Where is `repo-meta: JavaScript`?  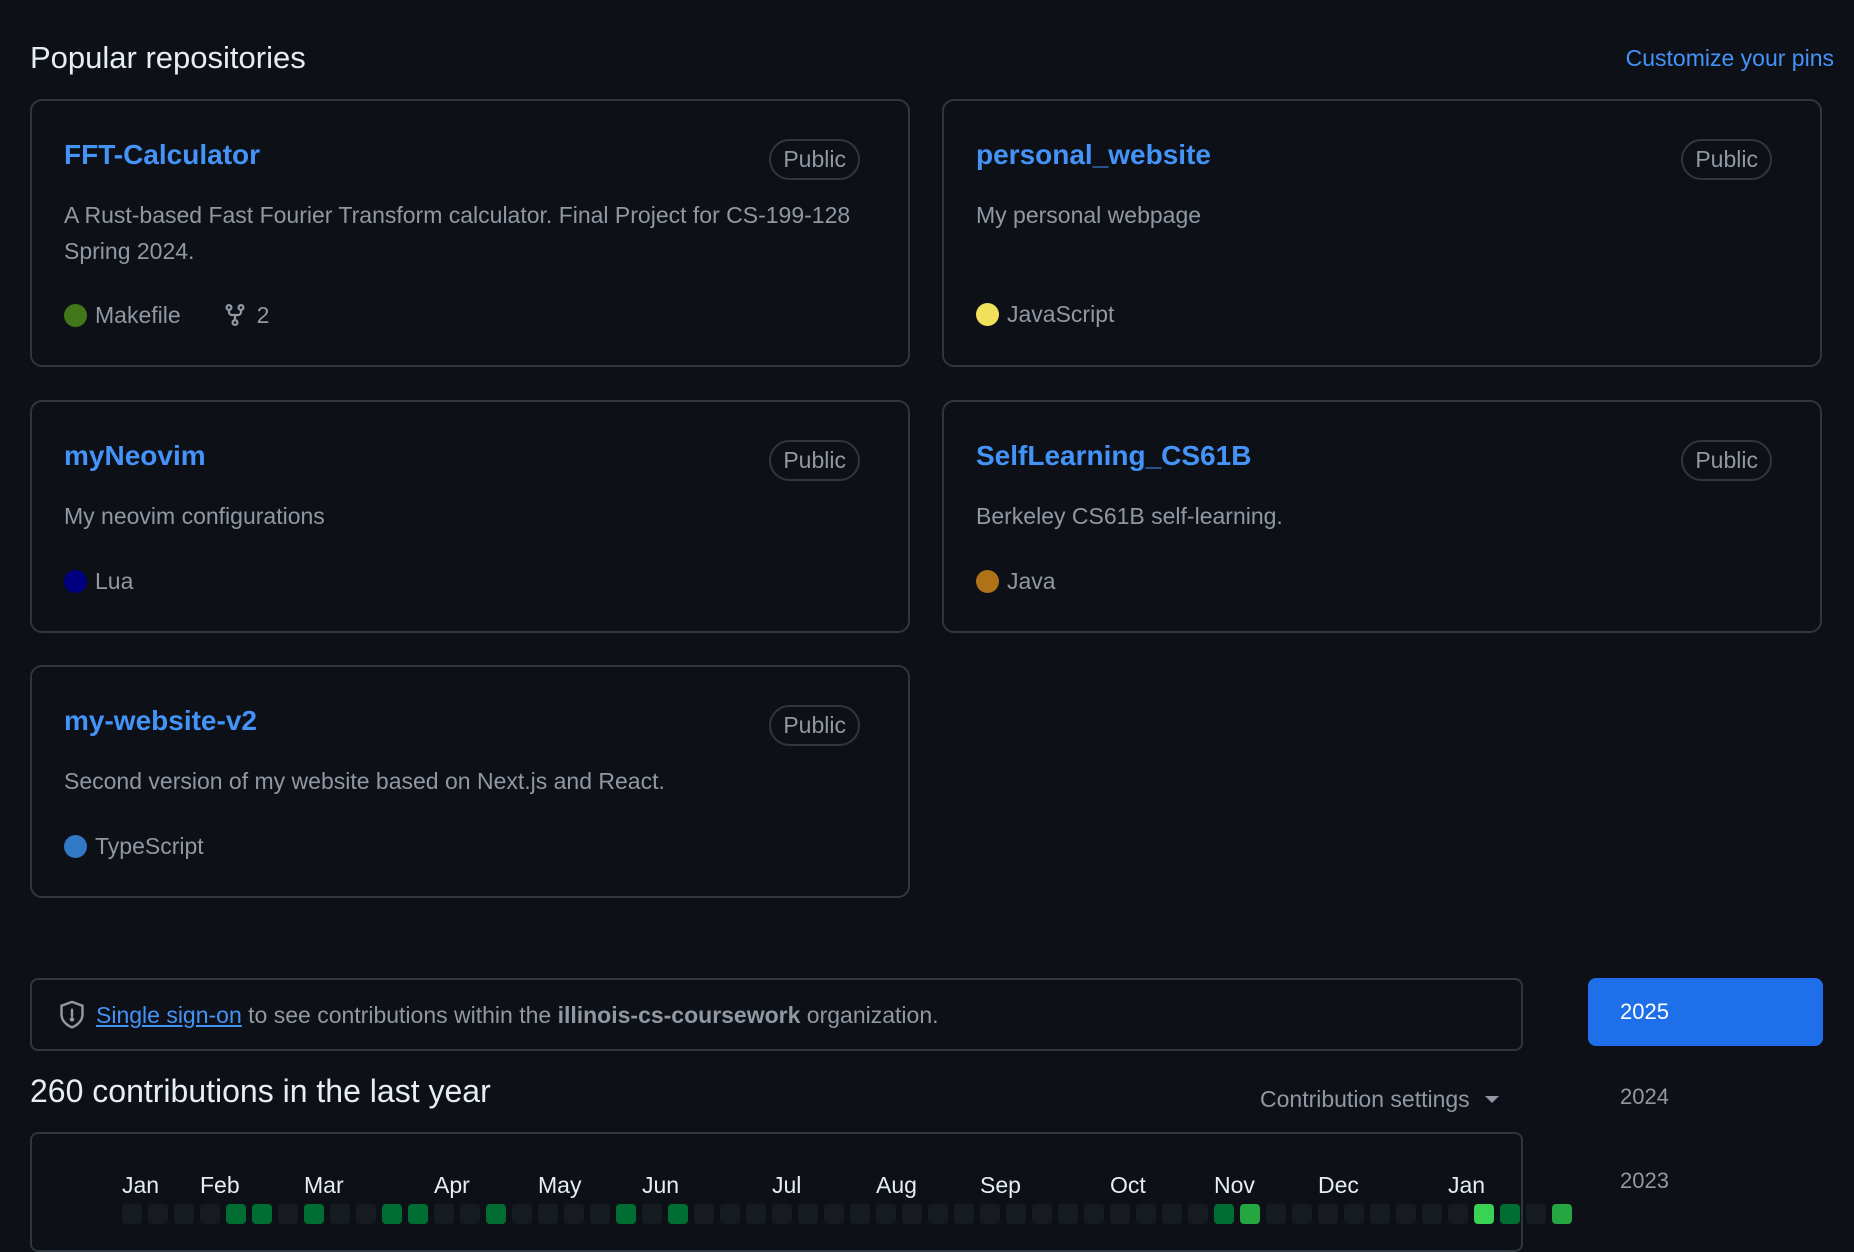
repo-meta: JavaScript is located at coordinates (1045, 314).